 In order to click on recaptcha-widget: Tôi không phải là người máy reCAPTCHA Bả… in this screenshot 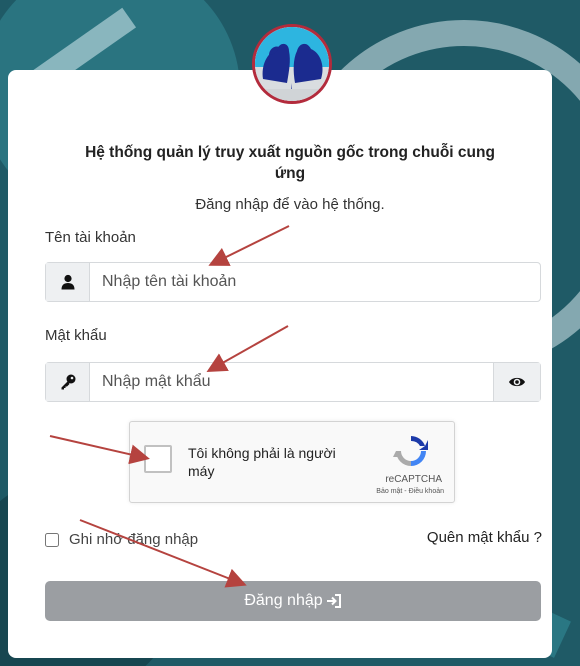, I will do `click(292, 462)`.